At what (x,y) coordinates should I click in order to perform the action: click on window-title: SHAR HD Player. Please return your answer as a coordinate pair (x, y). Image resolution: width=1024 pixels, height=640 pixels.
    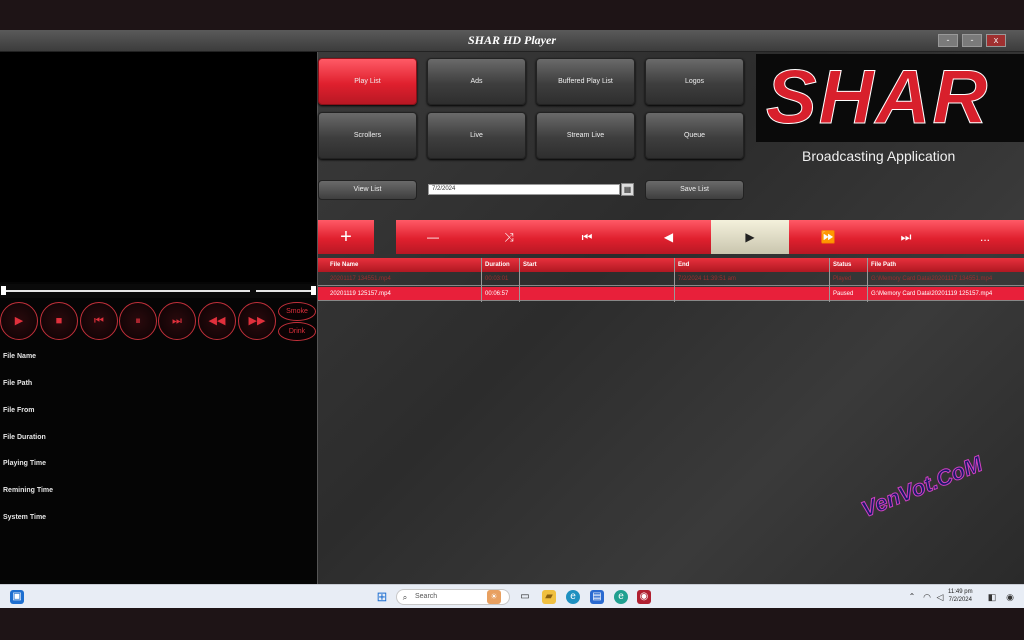
    Looking at the image, I should click on (511, 40).